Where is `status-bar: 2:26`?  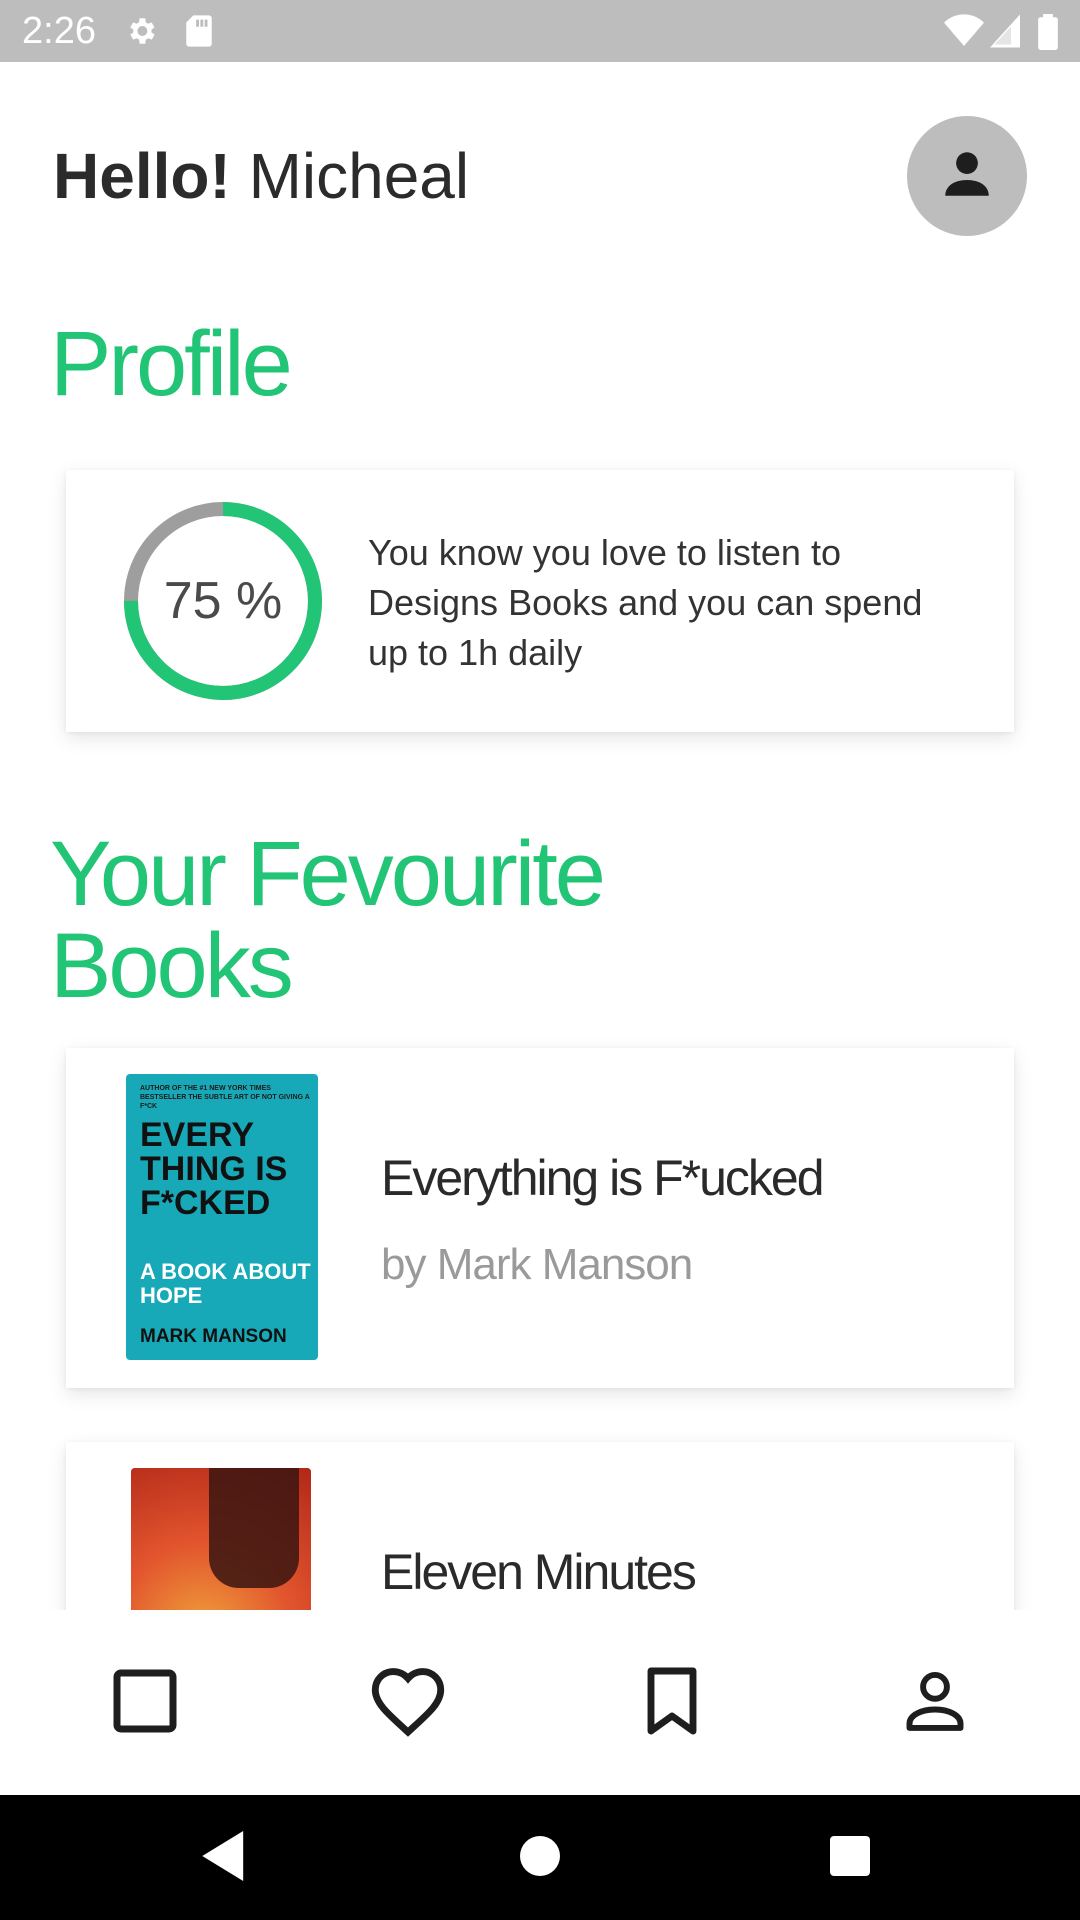 status-bar: 2:26 is located at coordinates (540, 31).